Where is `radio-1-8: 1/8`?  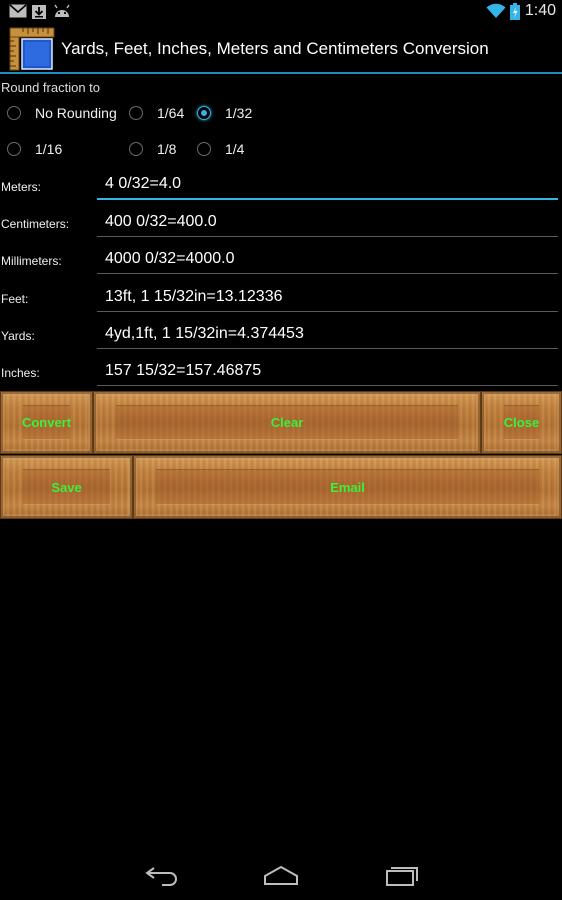
radio-1-8: 1/8 is located at coordinates (152, 149).